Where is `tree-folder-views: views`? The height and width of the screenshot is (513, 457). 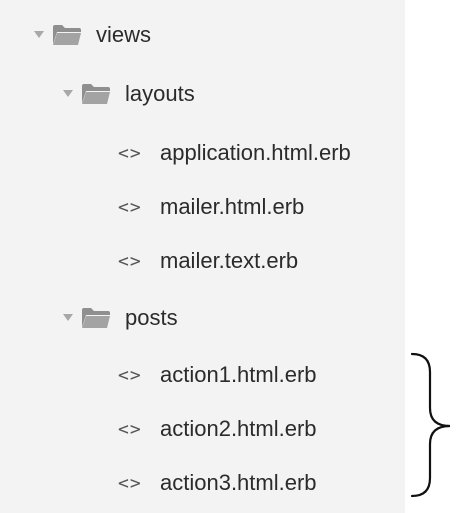 tree-folder-views: views is located at coordinates (92, 35).